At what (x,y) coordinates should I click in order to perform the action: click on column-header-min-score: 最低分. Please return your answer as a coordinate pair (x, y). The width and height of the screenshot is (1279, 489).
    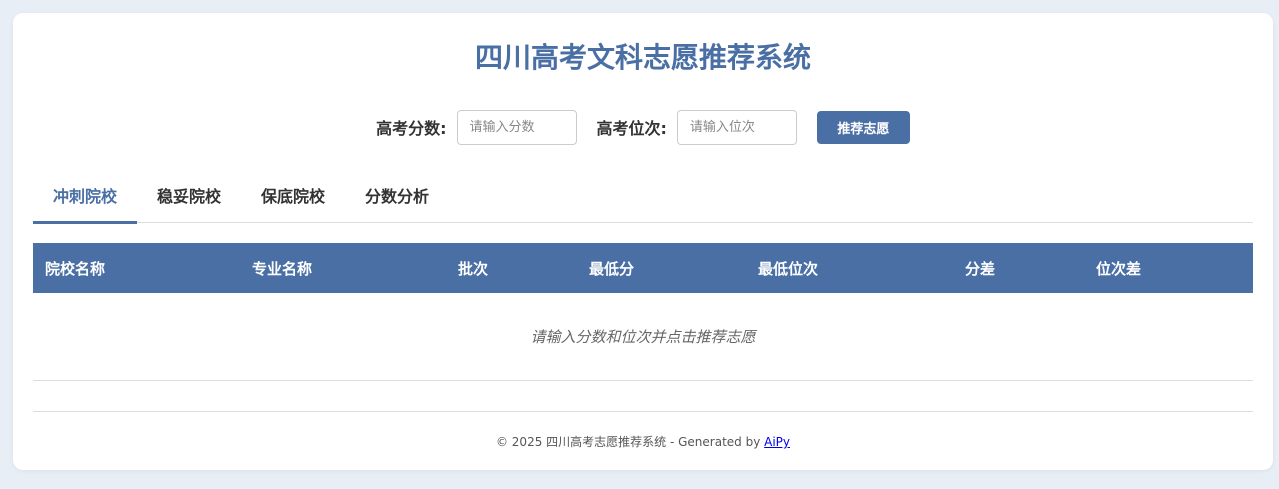
    Looking at the image, I should click on (612, 268).